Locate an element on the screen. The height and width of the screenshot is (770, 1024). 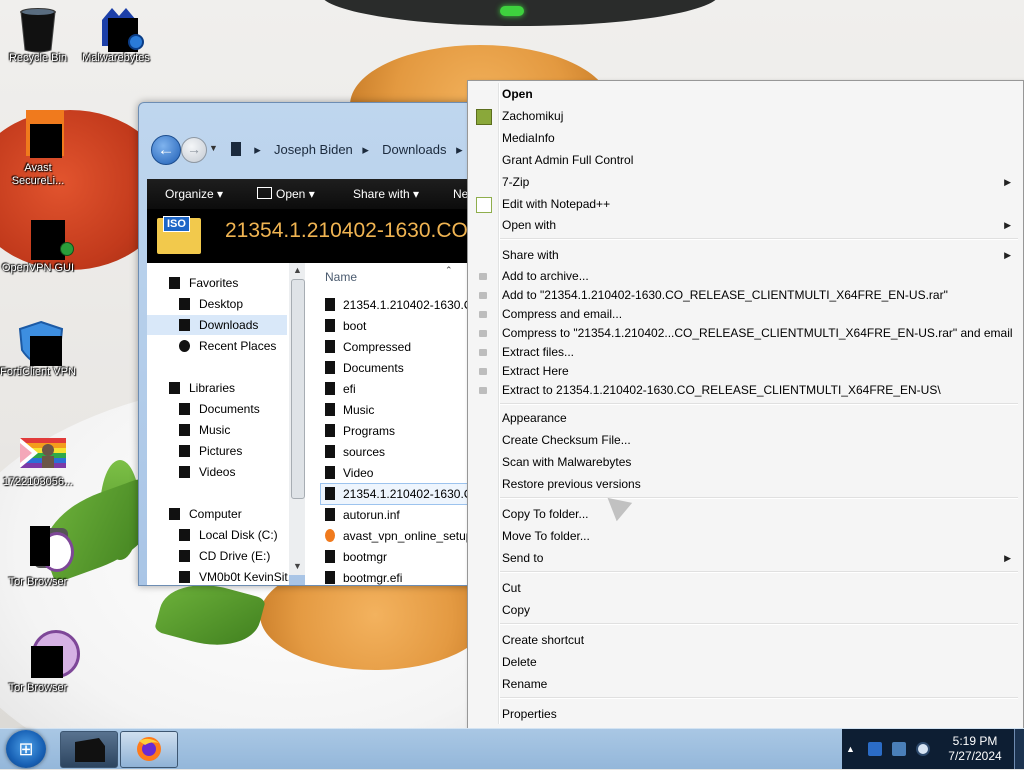
file-item: bootmgr.efi is located at coordinates (363, 576).